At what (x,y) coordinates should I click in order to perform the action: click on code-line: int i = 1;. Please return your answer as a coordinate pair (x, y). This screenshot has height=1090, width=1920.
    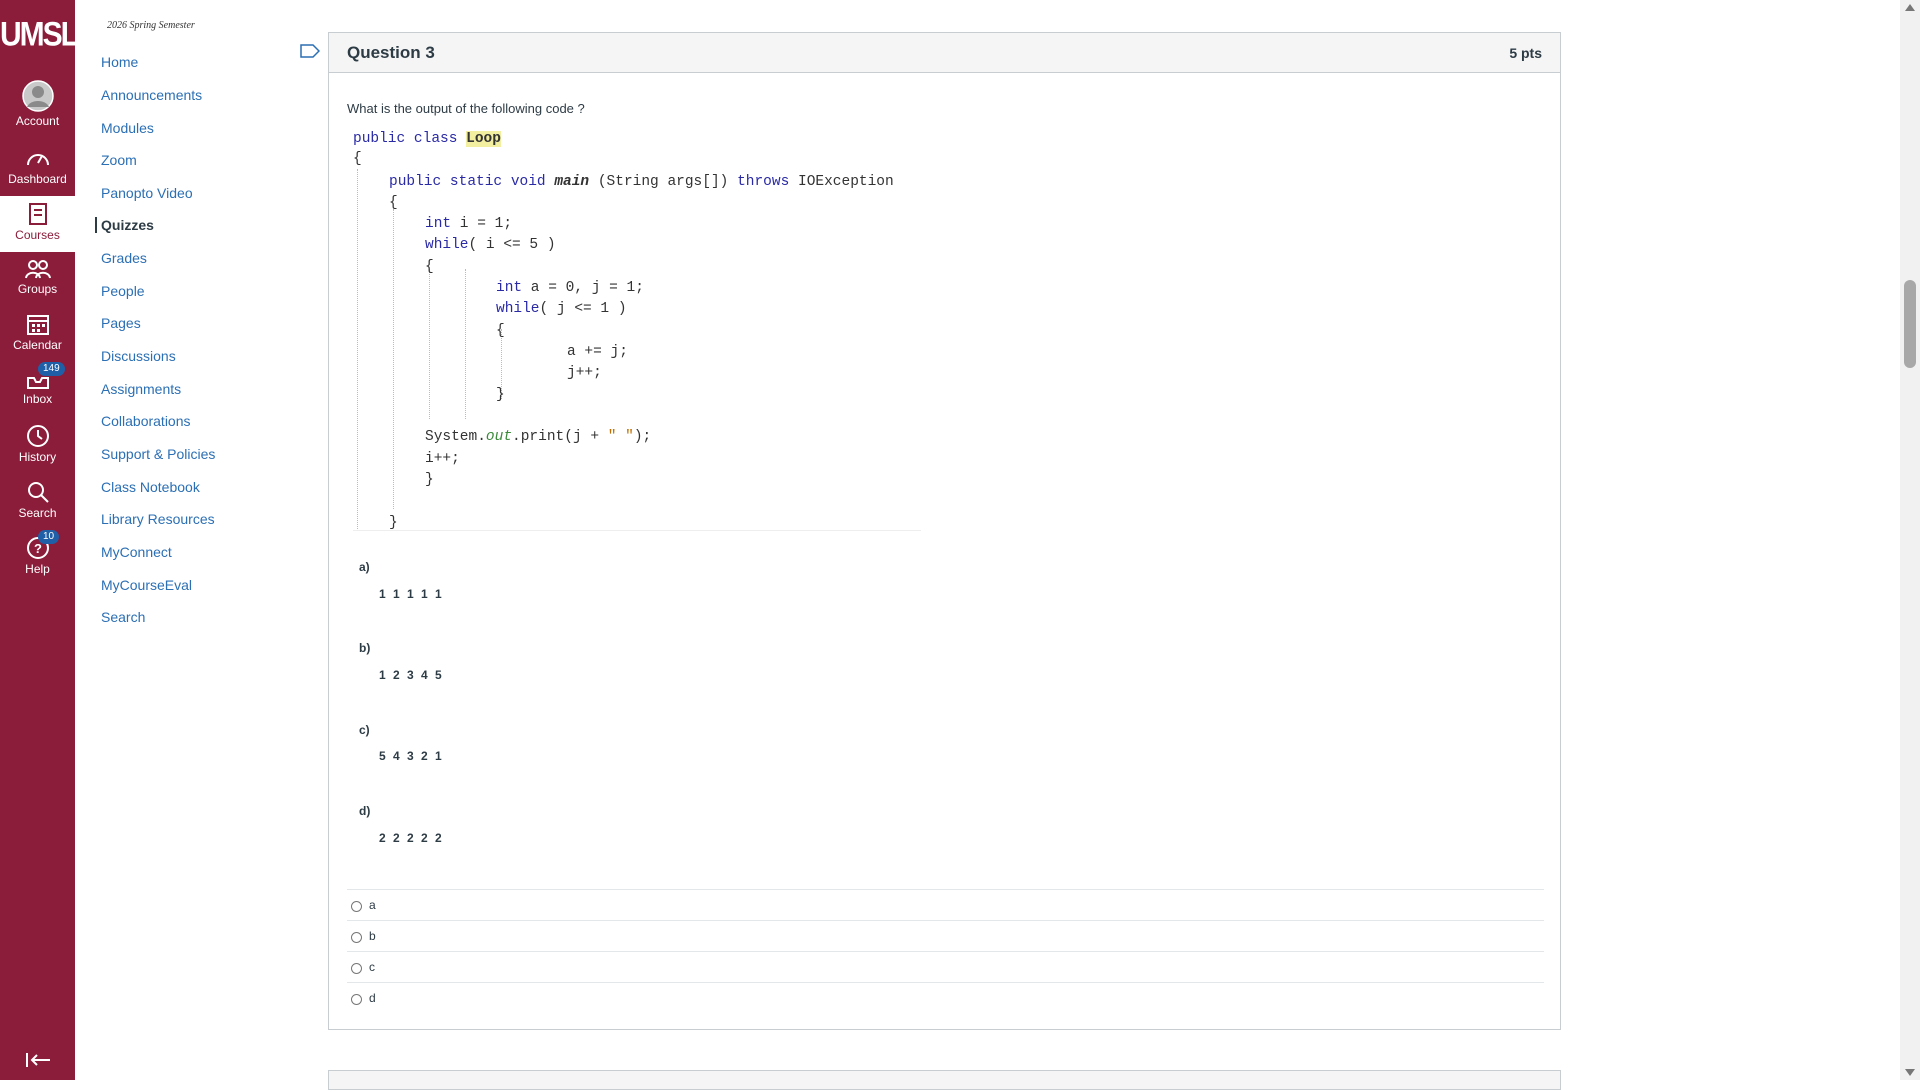
    Looking at the image, I should click on (468, 224).